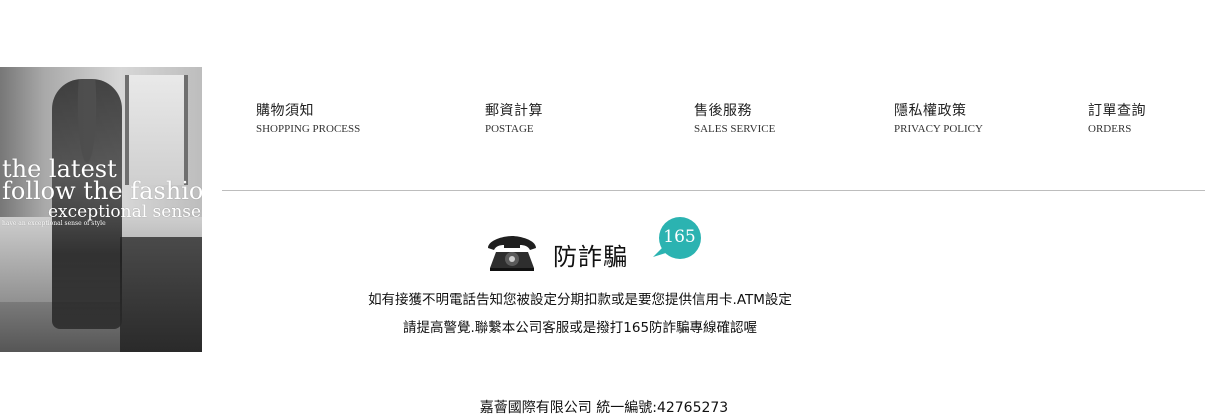 This screenshot has height=420, width=1205. What do you see at coordinates (590, 257) in the screenshot?
I see `anti-fraud-title: 防詐騙` at bounding box center [590, 257].